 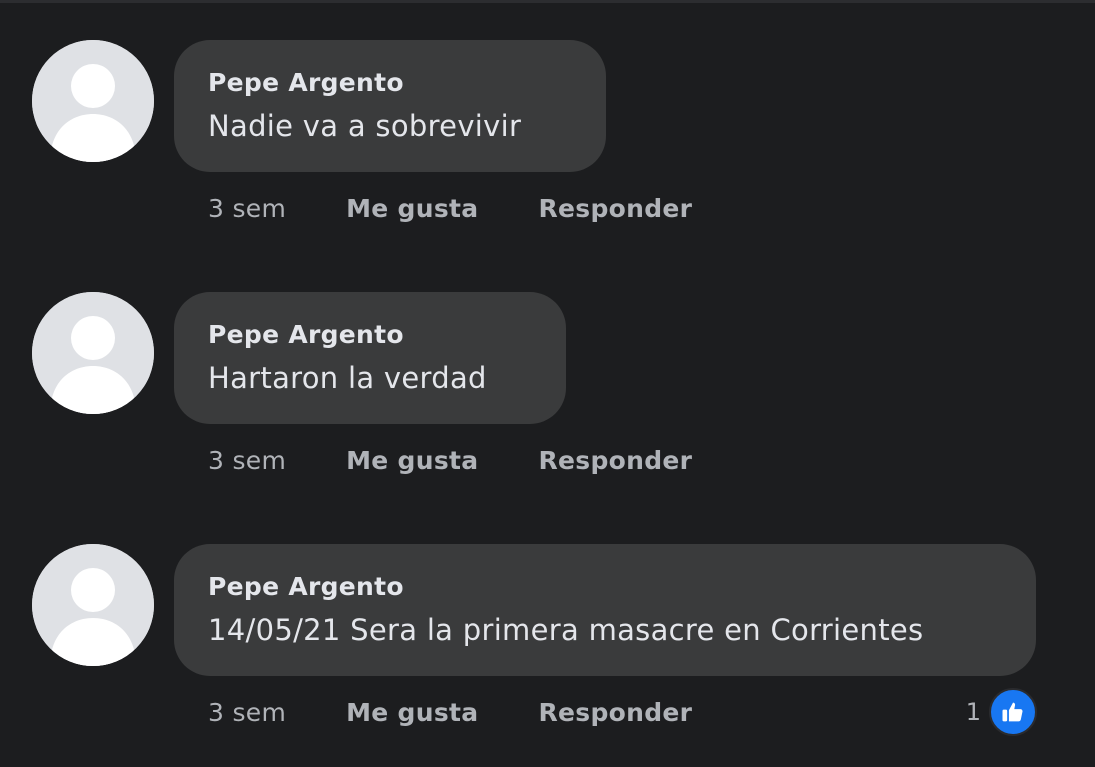 I want to click on comment-bubble: Pepe Argento Nadie va a sobrevivir, so click(x=390, y=106).